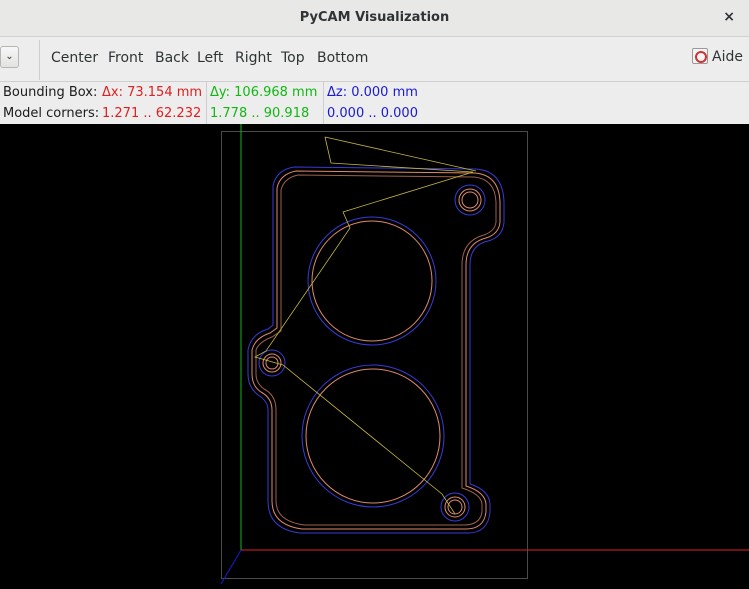 The width and height of the screenshot is (749, 589). What do you see at coordinates (342, 58) in the screenshot?
I see `view-bottom-button: Bottom` at bounding box center [342, 58].